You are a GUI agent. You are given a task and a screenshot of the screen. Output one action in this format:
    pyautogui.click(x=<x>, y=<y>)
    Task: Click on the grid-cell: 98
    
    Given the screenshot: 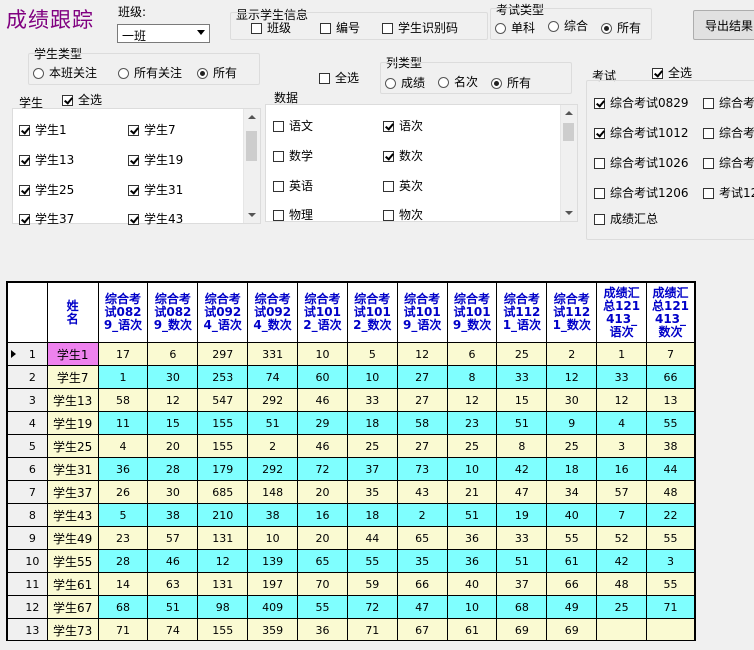 What is the action you would take?
    pyautogui.click(x=223, y=607)
    